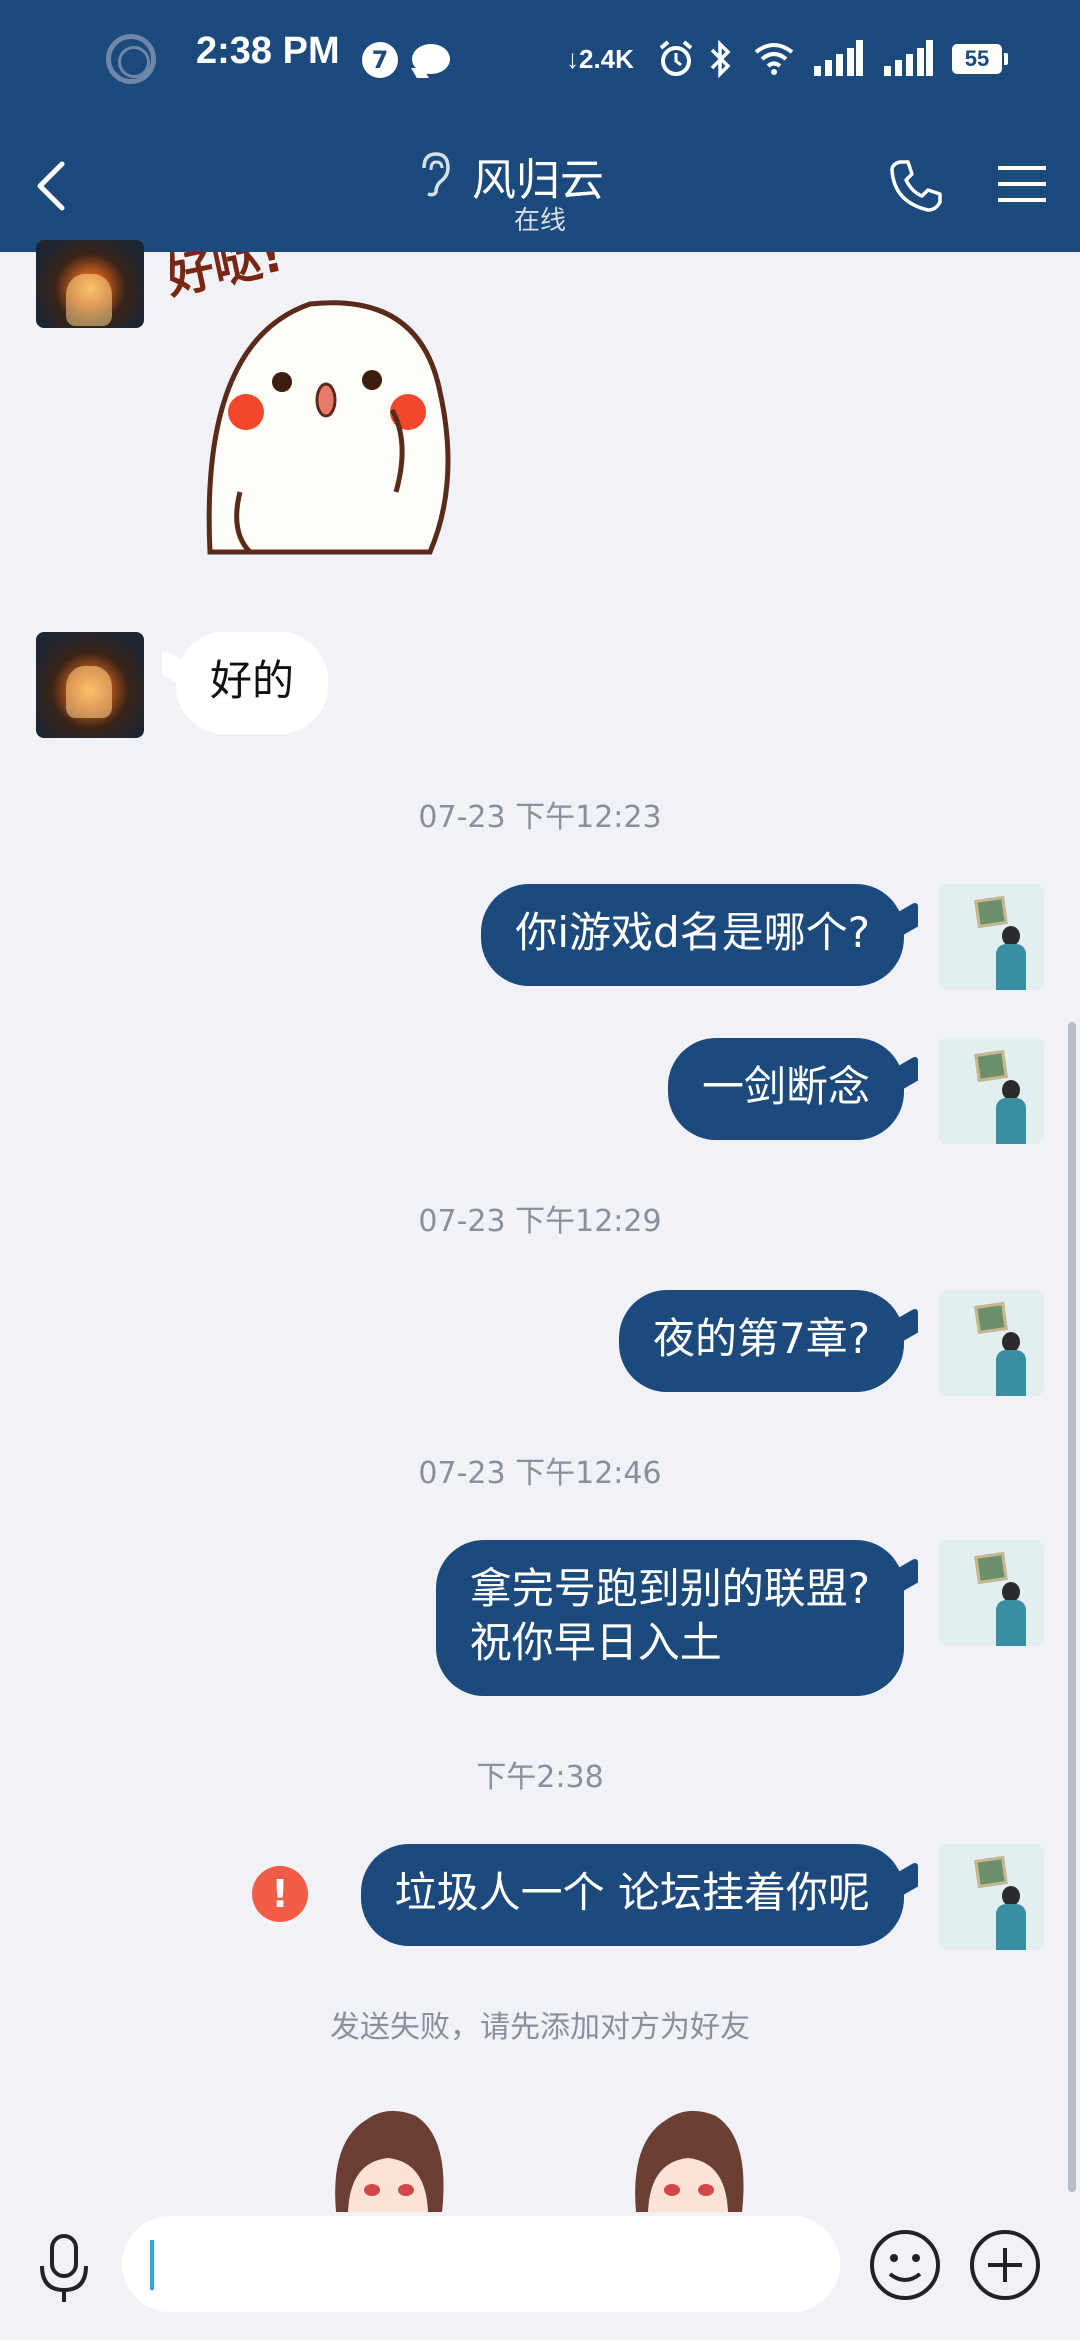  Describe the element at coordinates (720, 59) in the screenshot. I see `bluetooth-icon` at that location.